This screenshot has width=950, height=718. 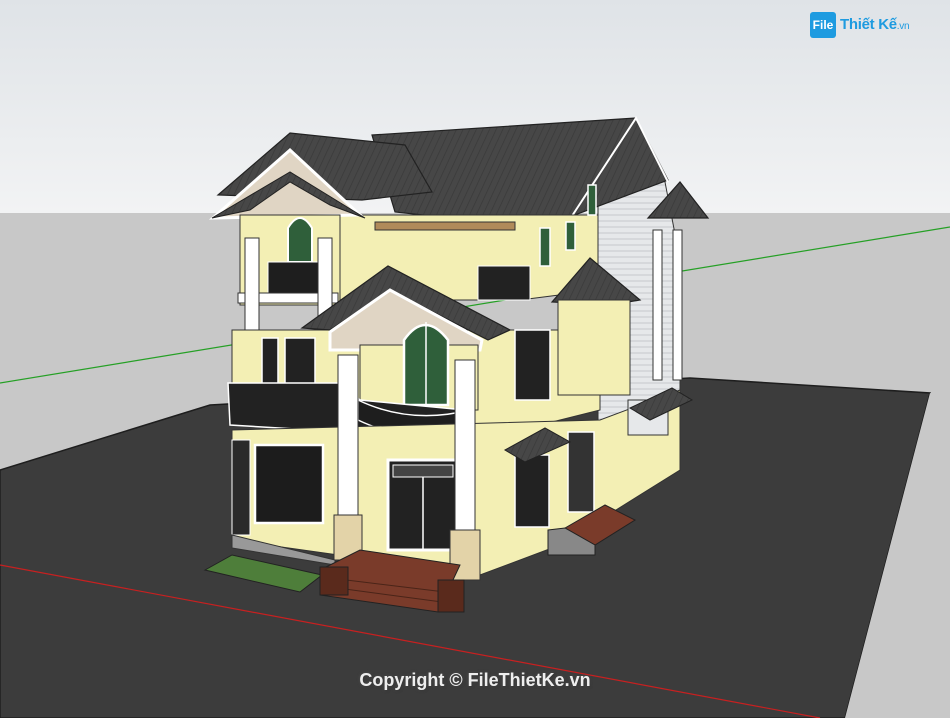 I want to click on copyright-watermark: Copyright © FileThietKe.vn, so click(x=475, y=680).